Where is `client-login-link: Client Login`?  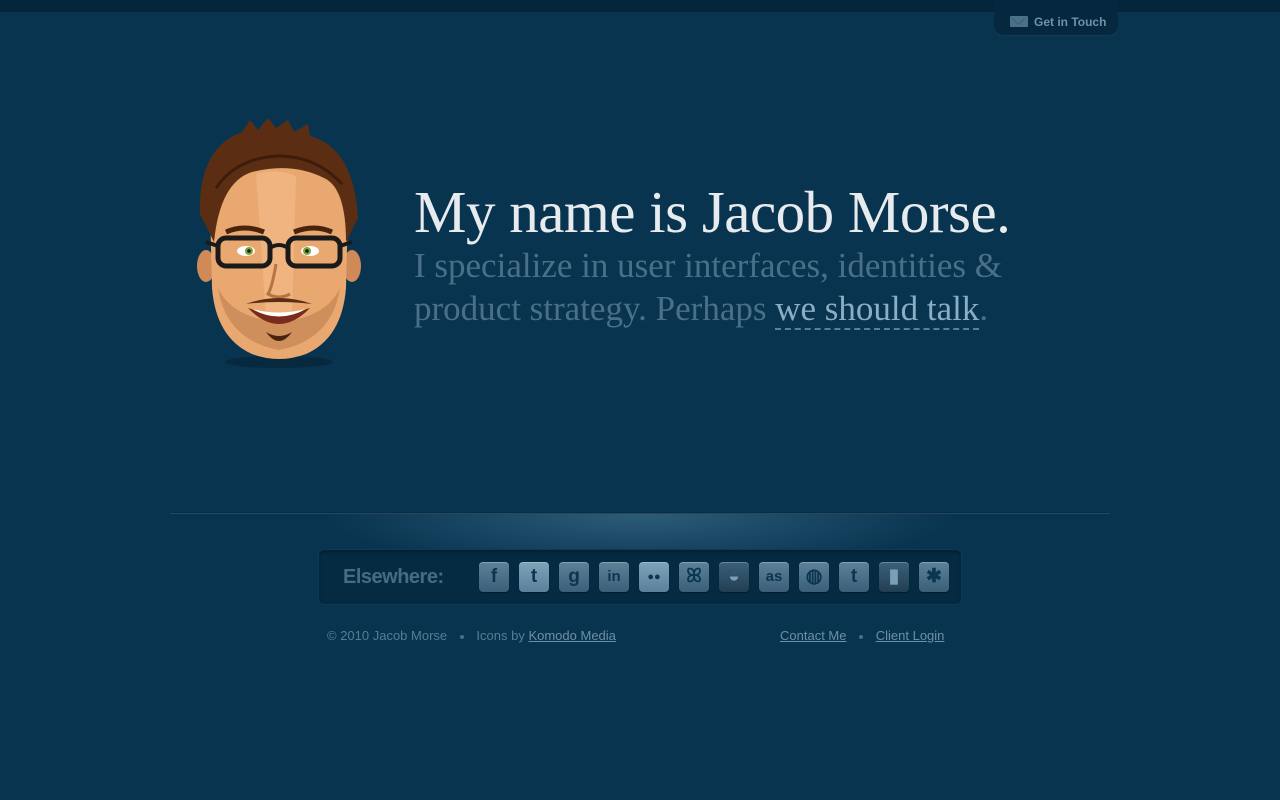
client-login-link: Client Login is located at coordinates (910, 635).